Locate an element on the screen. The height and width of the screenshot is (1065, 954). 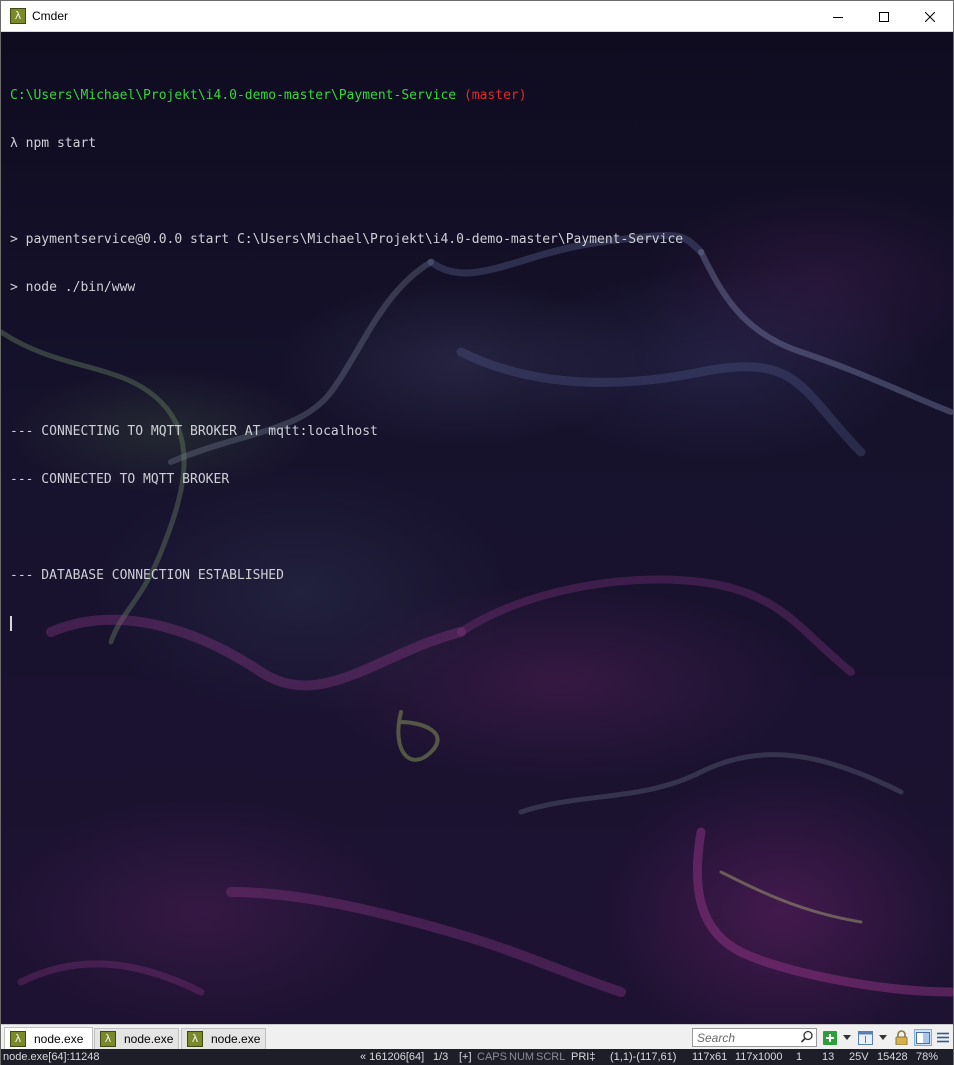
status-size: 117x61 is located at coordinates (709, 1057).